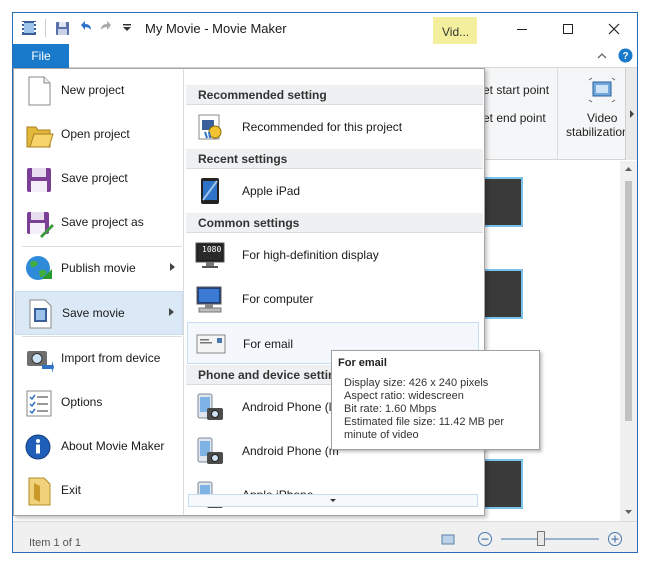 This screenshot has width=650, height=565. Describe the element at coordinates (628, 341) in the screenshot. I see `vertical-scrollbar` at that location.